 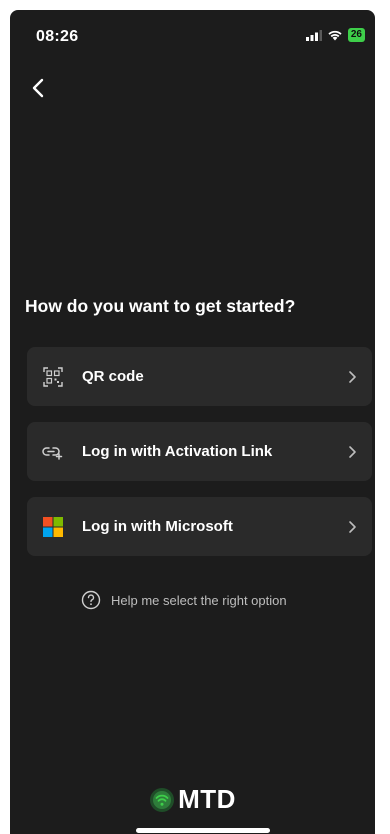 I want to click on microsoft-login-option: Log in with Microsoft, so click(x=199, y=526).